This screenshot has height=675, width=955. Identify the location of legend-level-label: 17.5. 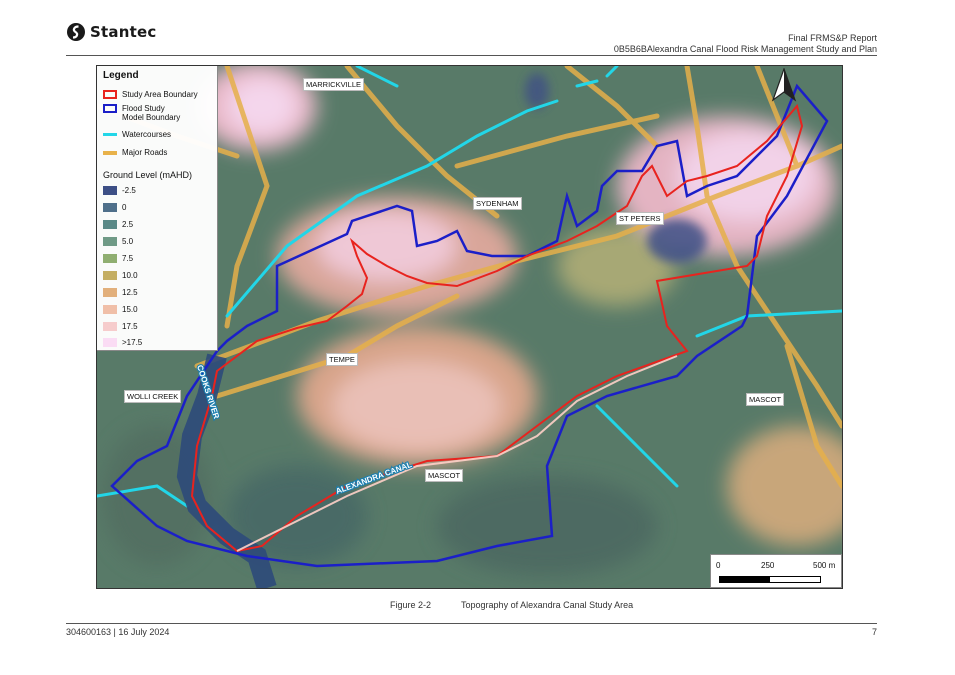
(130, 326).